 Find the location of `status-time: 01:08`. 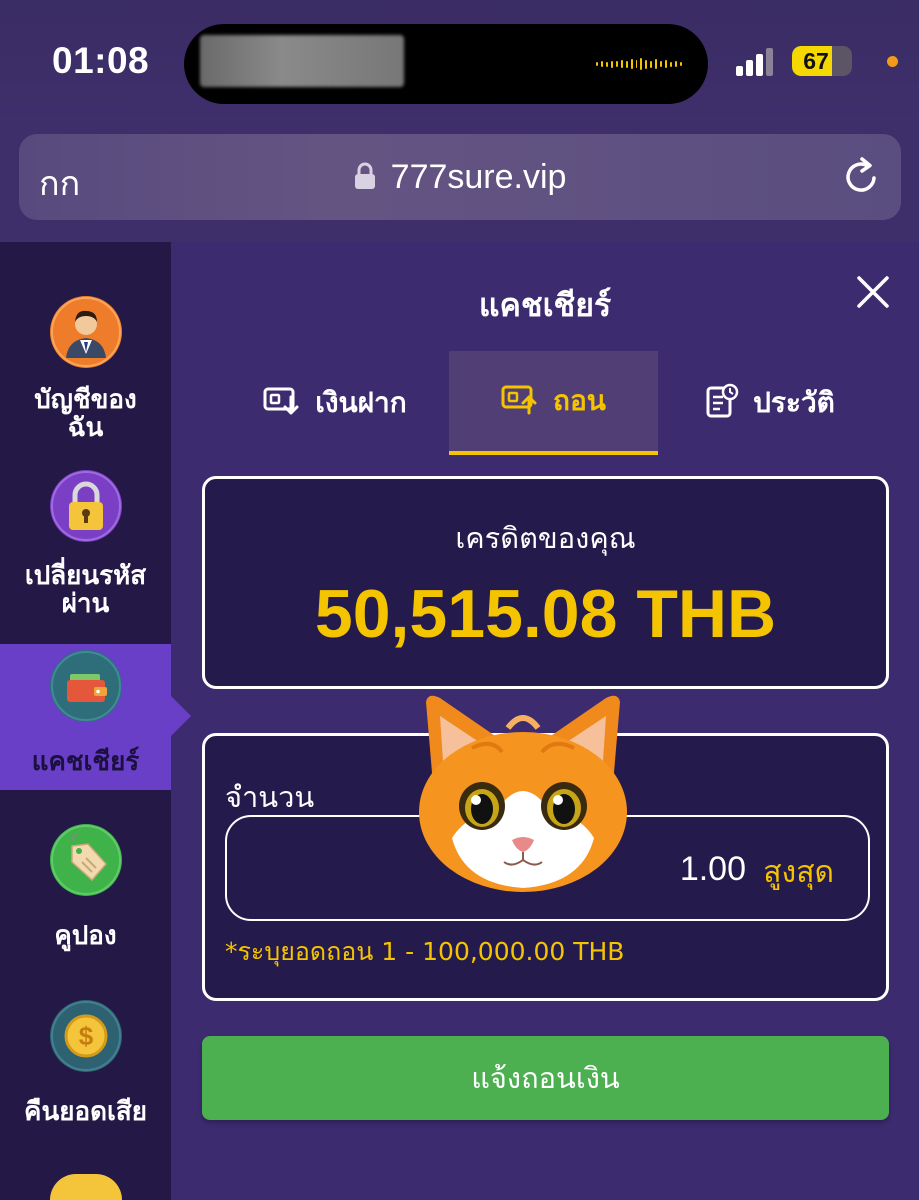

status-time: 01:08 is located at coordinates (101, 60).